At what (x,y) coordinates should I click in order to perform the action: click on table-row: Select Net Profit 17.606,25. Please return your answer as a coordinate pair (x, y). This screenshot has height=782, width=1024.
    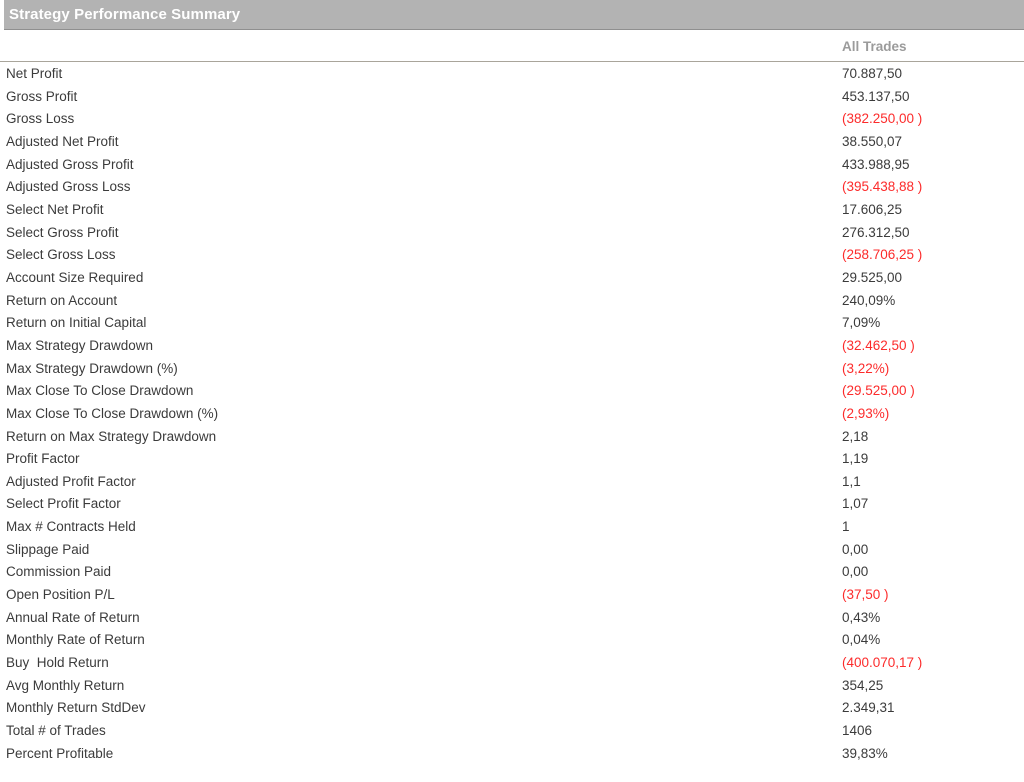
    Looking at the image, I should click on (512, 210).